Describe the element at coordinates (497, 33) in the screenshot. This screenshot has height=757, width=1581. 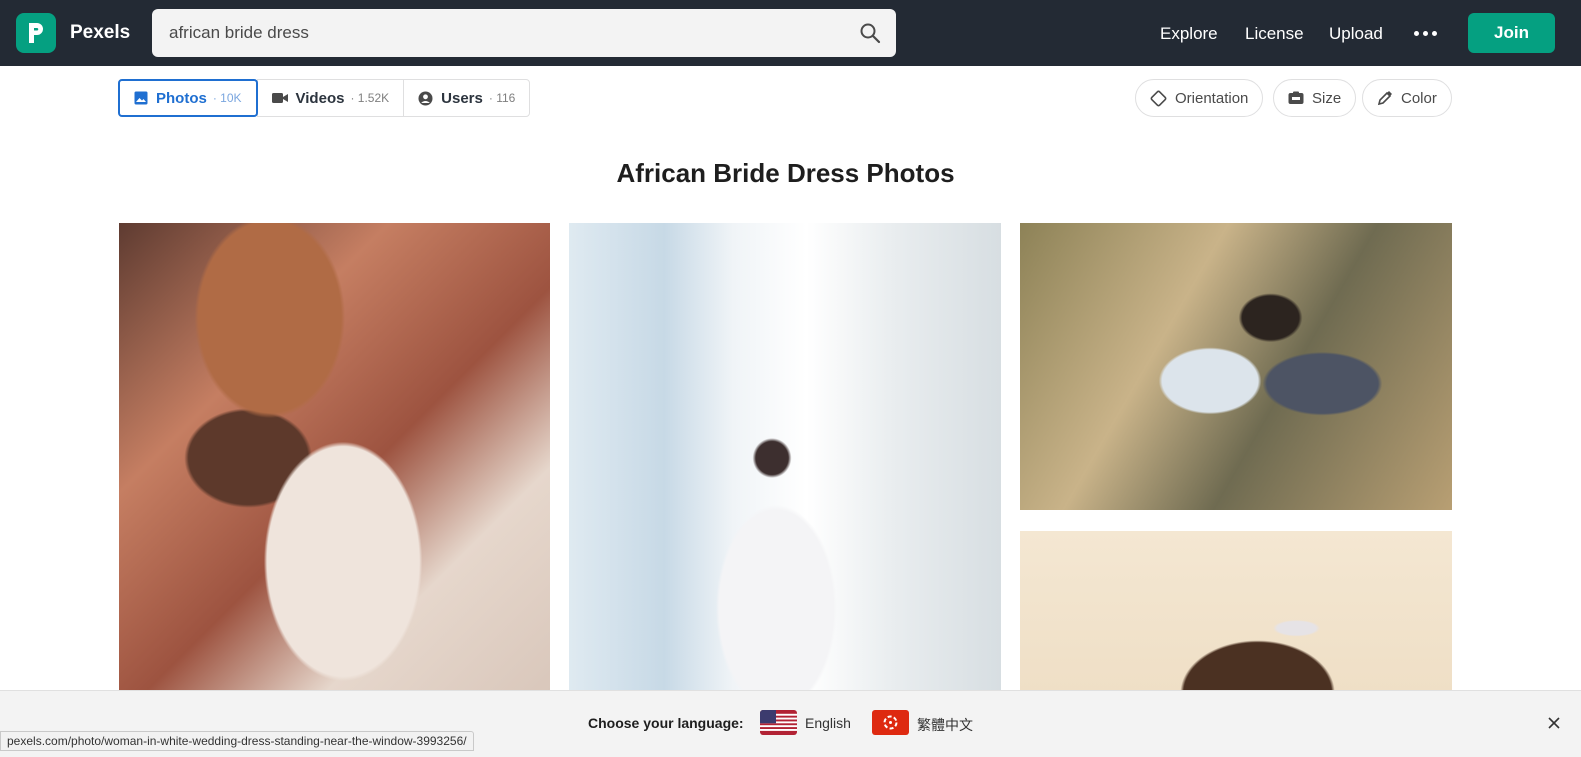
I see `search-input` at that location.